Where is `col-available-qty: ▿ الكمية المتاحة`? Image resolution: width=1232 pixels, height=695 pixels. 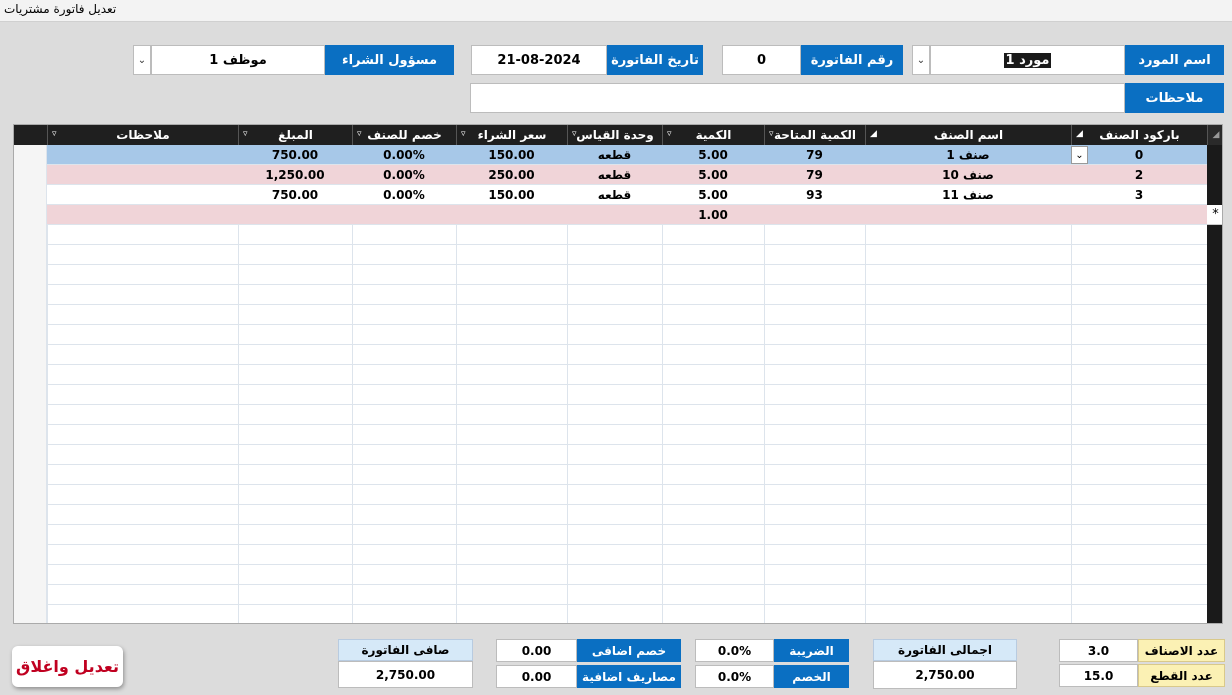
col-available-qty: ▿ الكمية المتاحة is located at coordinates (814, 135).